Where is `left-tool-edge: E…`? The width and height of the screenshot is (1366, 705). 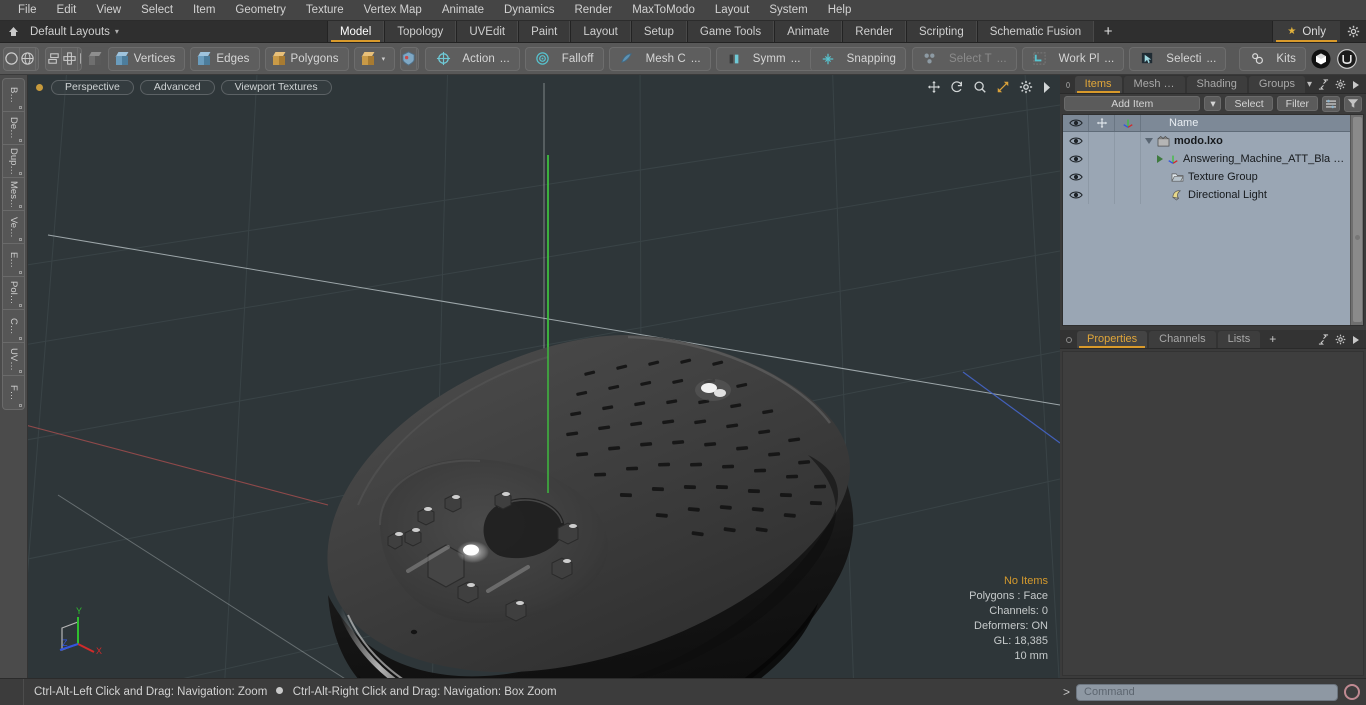 left-tool-edge: E… is located at coordinates (13, 260).